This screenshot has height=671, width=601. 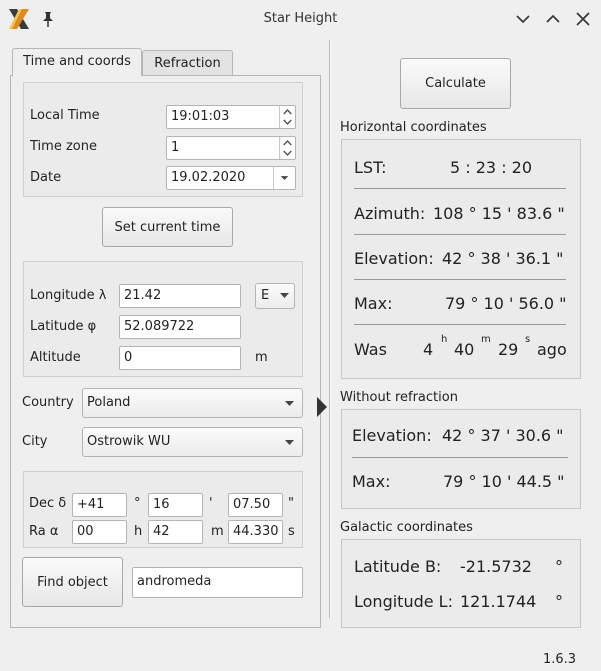 I want to click on dec-minutes-unit: ', so click(x=211, y=503).